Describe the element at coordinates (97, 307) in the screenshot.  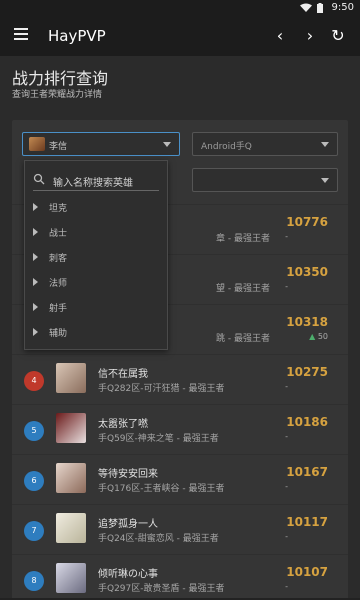
I see `dropdown-item-marksman: 射手` at that location.